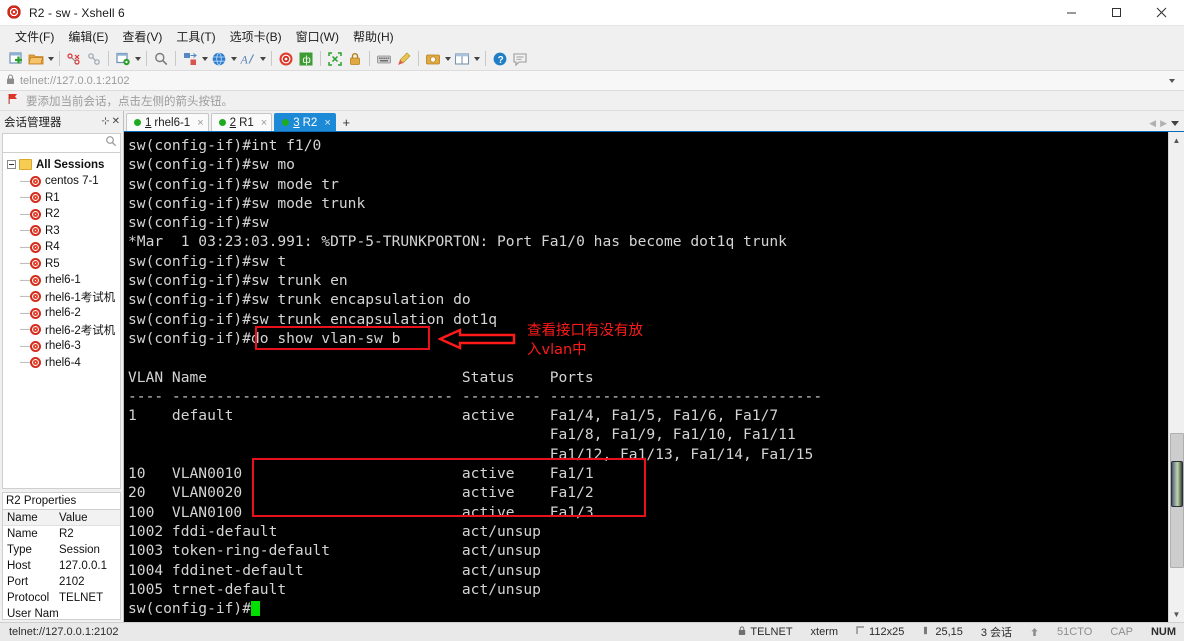 This screenshot has width=1184, height=641. What do you see at coordinates (361, 474) in the screenshot?
I see `terminal-line: 10 VLAN0010 active Fa1/1` at bounding box center [361, 474].